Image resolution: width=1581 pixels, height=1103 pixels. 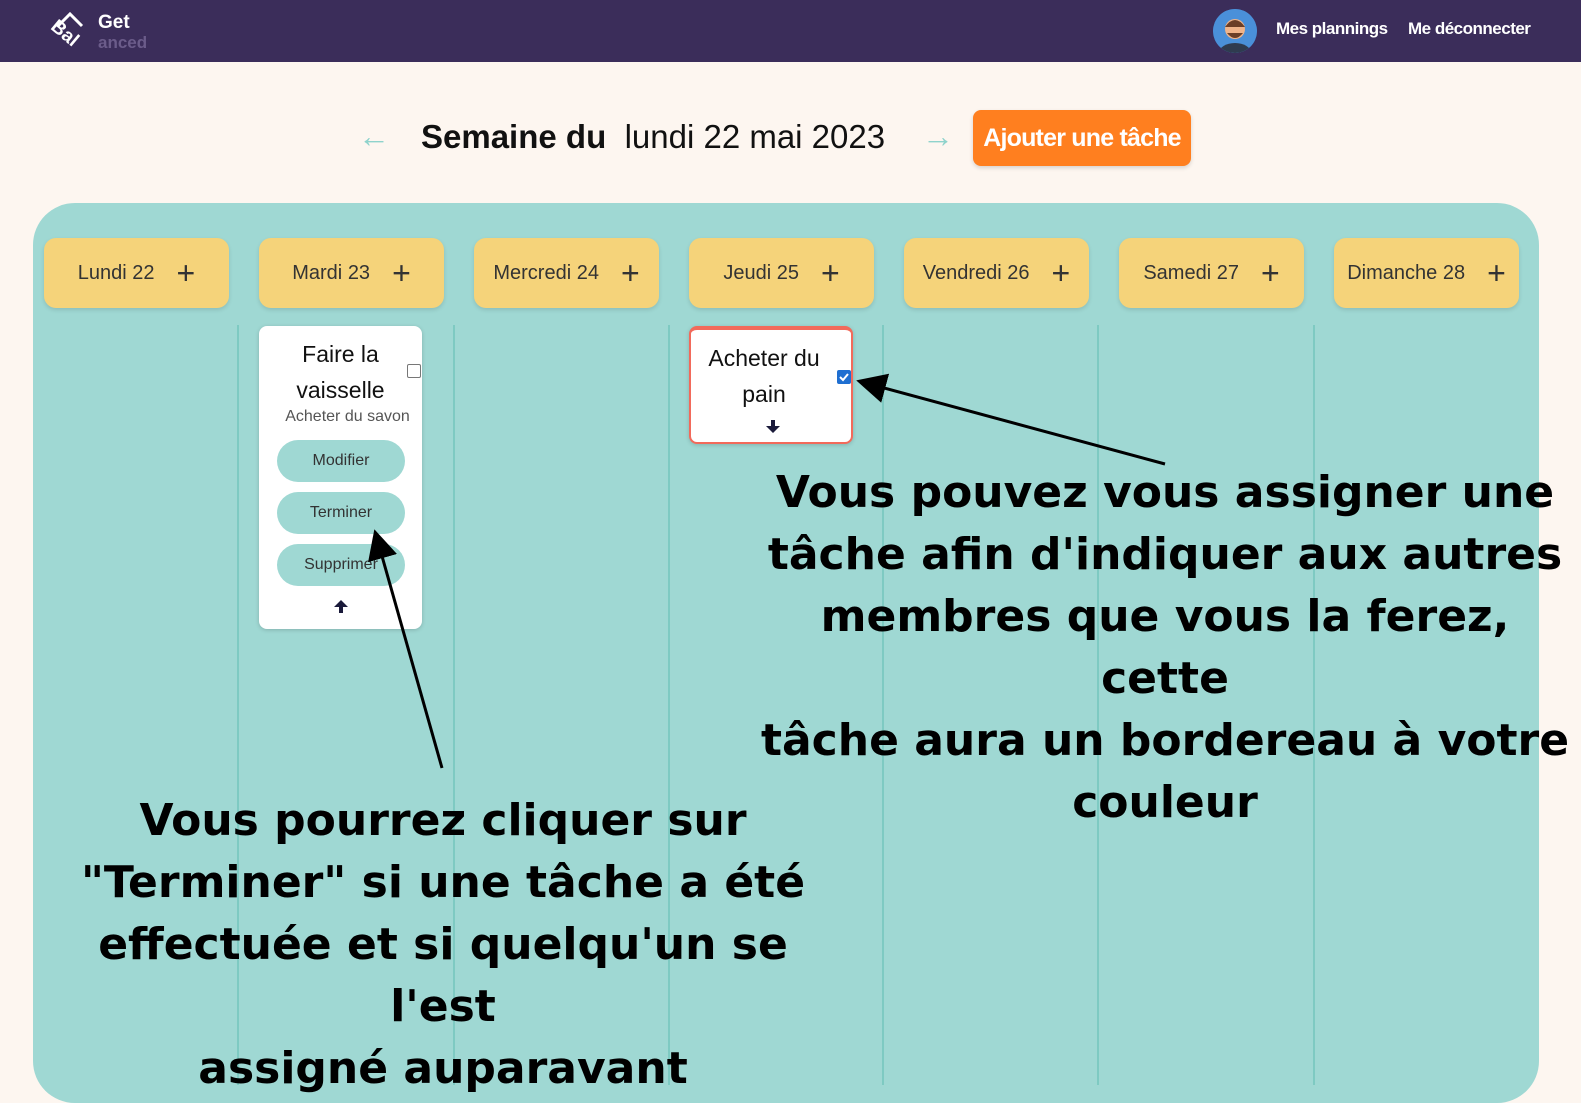 I want to click on annotation-arrow-finish, so click(x=406, y=649).